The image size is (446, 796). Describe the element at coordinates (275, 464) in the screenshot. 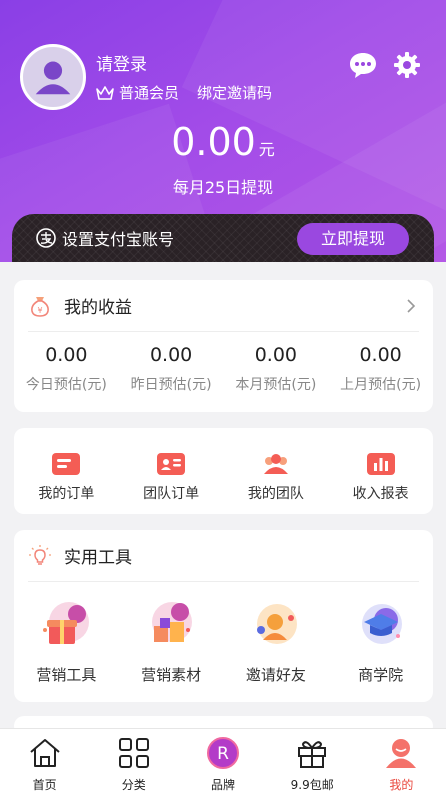

I see `team-icon` at that location.